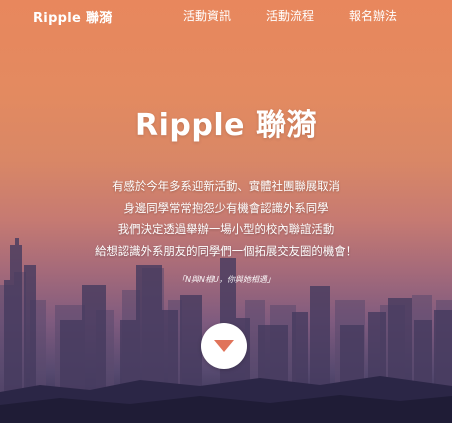 The image size is (452, 423). Describe the element at coordinates (73, 16) in the screenshot. I see `brand-logo: Ripple 聯漪` at that location.